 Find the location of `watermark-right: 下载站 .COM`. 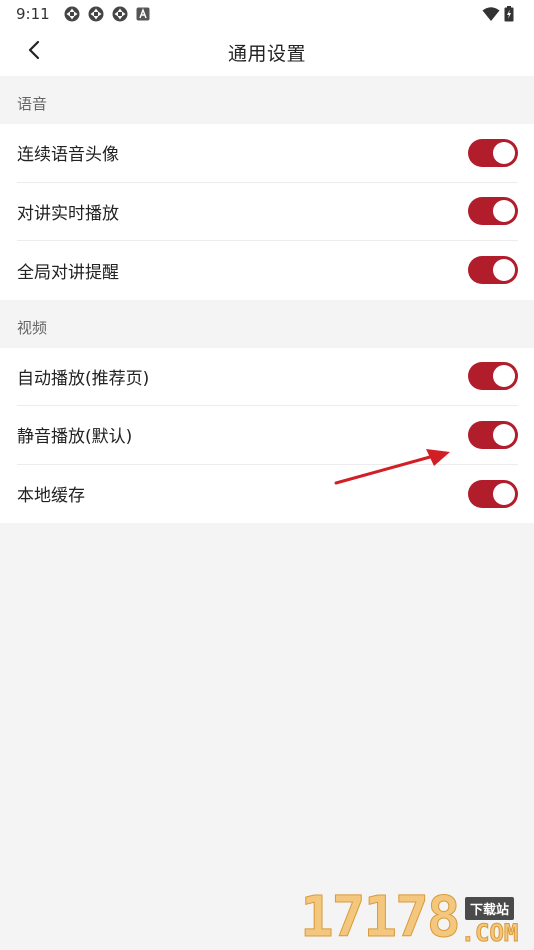

watermark-right: 下载站 .COM is located at coordinates (489, 922).